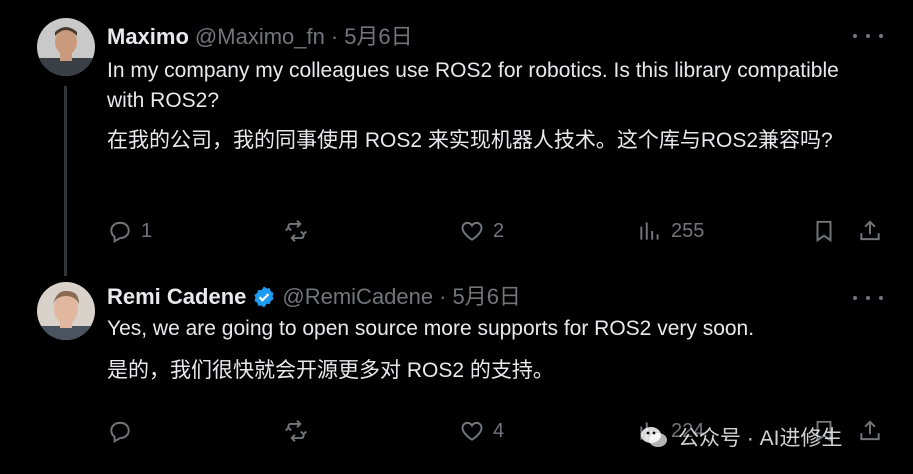 The height and width of the screenshot is (474, 913). Describe the element at coordinates (760, 438) in the screenshot. I see `watermark-text: 公众号 · AI进修生` at that location.